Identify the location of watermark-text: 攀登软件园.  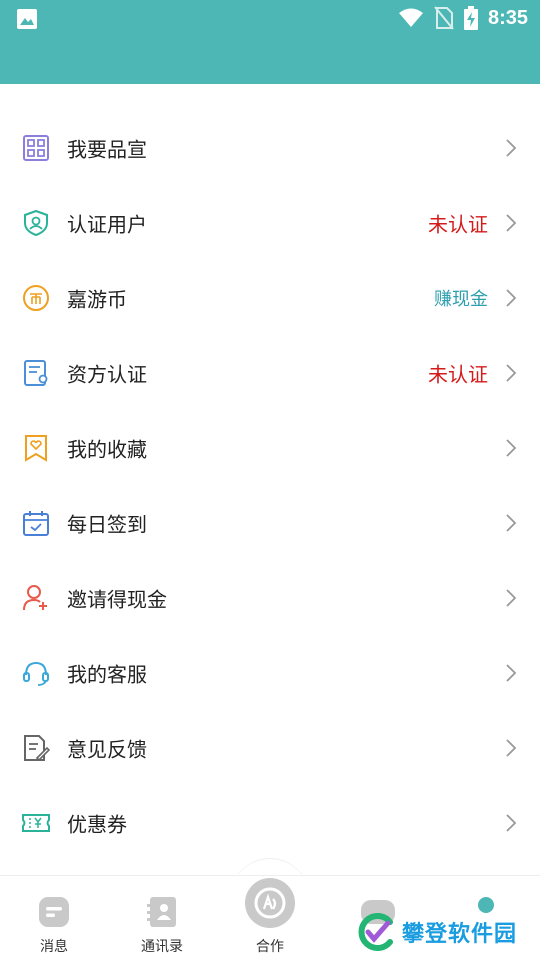
(460, 934).